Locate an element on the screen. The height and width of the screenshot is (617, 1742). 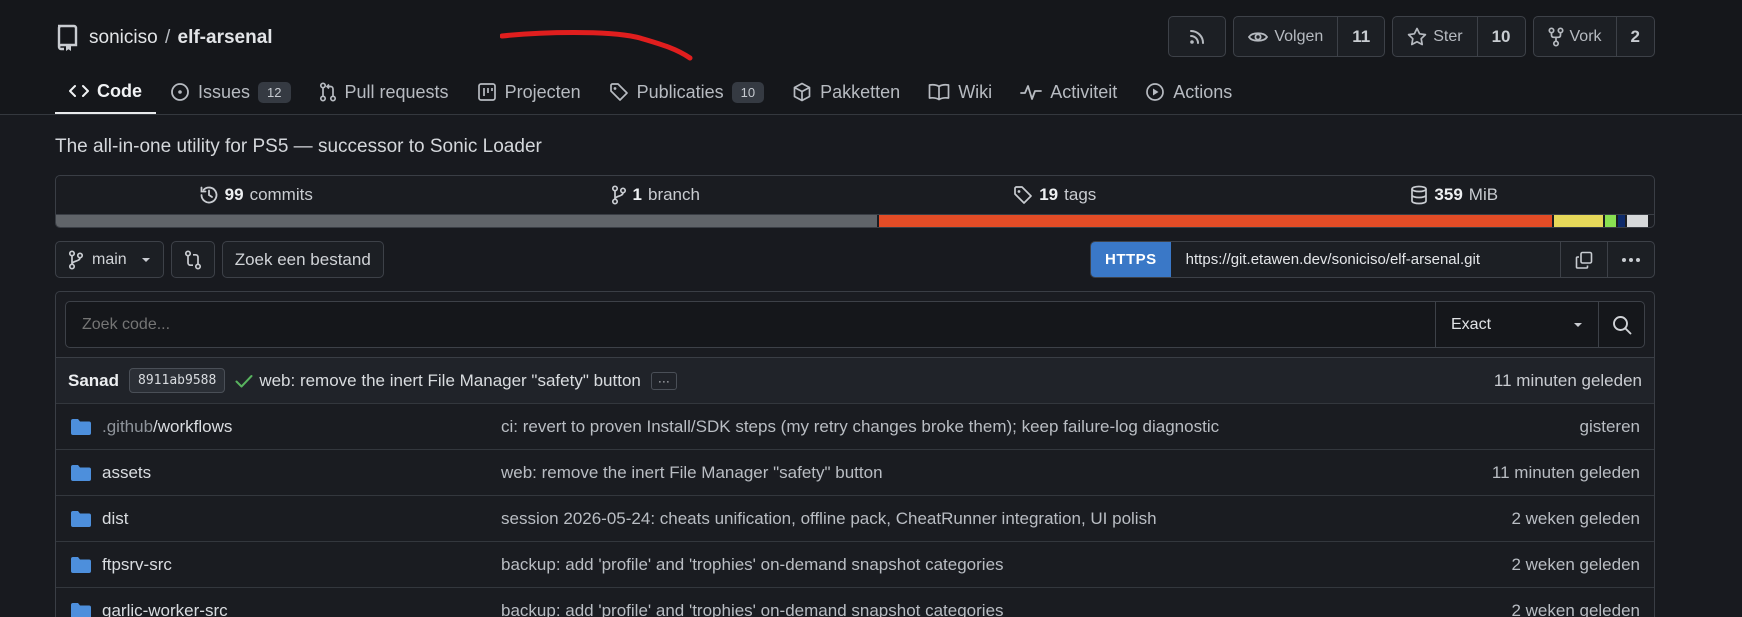
branch-name: main is located at coordinates (109, 259).